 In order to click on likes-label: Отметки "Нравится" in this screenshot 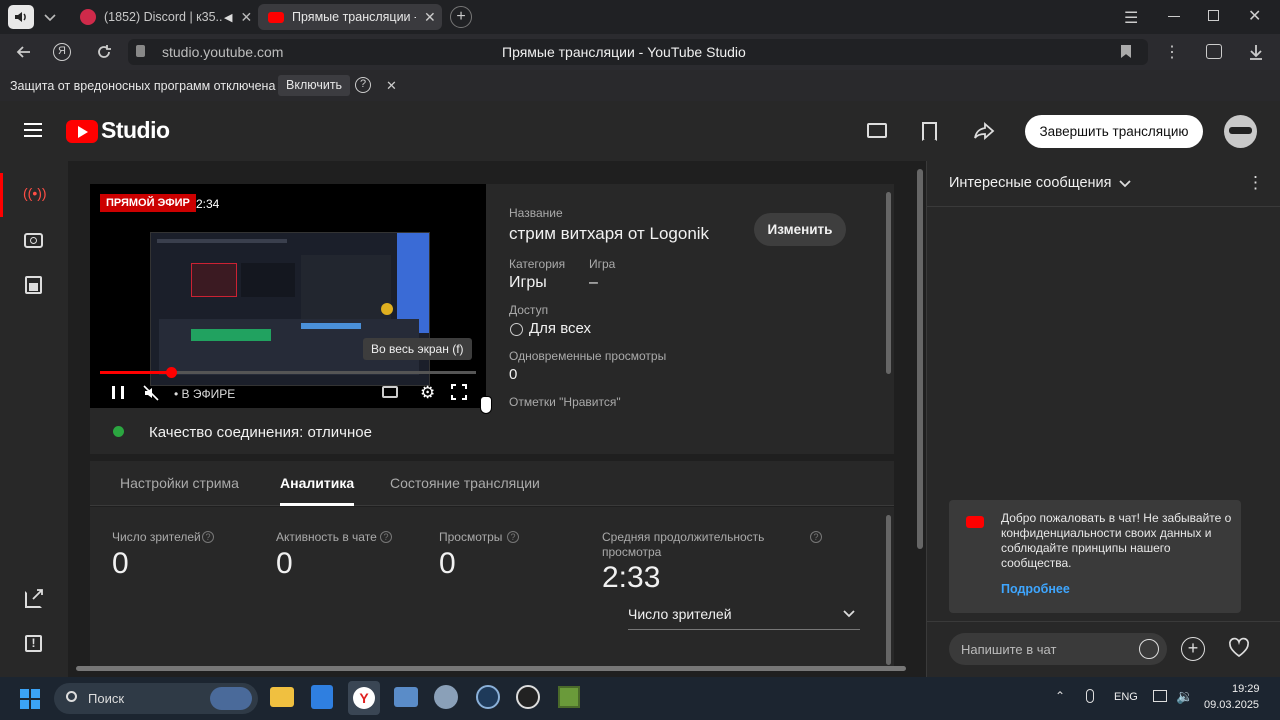, I will do `click(565, 402)`.